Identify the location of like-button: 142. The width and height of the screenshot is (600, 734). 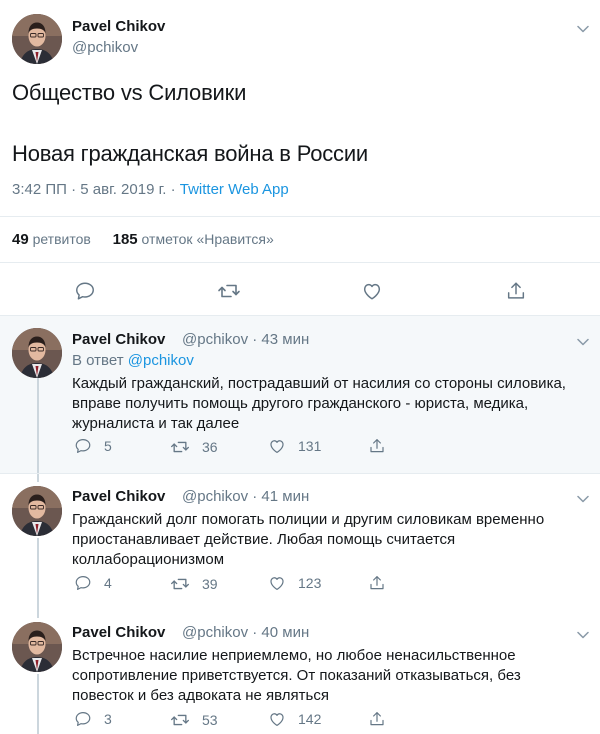
(294, 719).